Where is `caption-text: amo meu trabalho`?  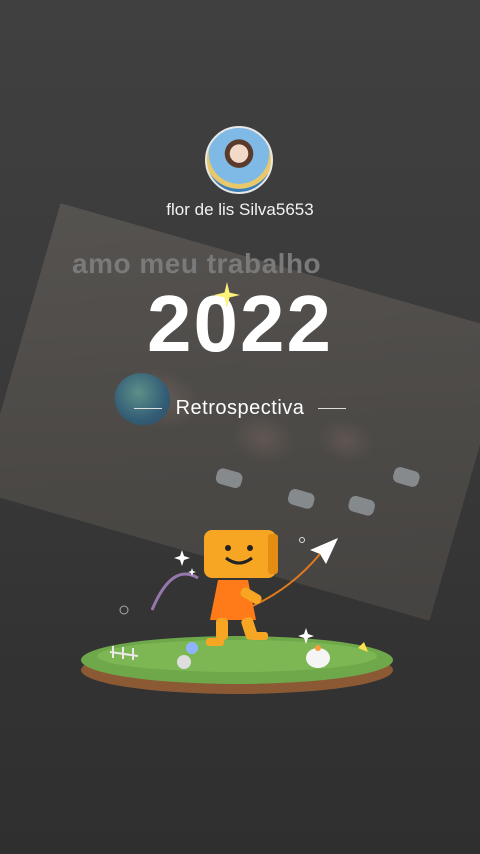
caption-text: amo meu trabalho is located at coordinates (197, 263).